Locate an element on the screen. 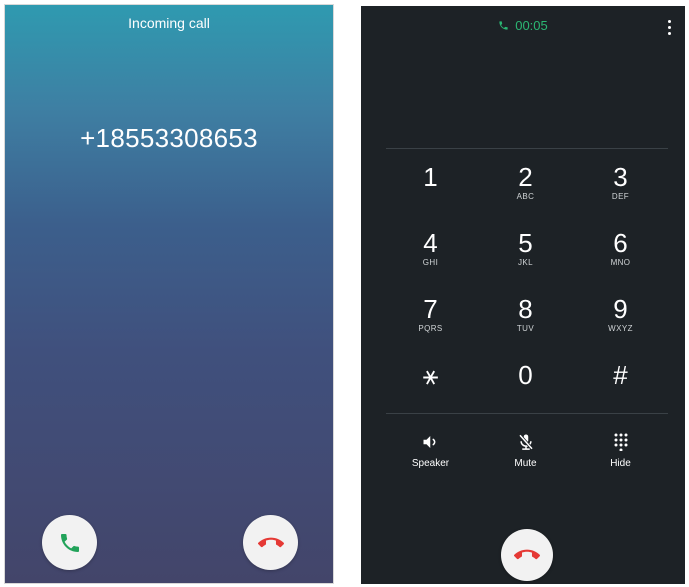  mic-off-icon is located at coordinates (526, 442).